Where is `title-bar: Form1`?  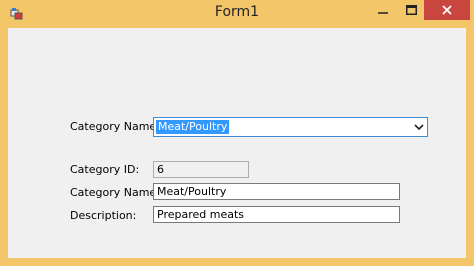
title-bar: Form1 is located at coordinates (237, 14).